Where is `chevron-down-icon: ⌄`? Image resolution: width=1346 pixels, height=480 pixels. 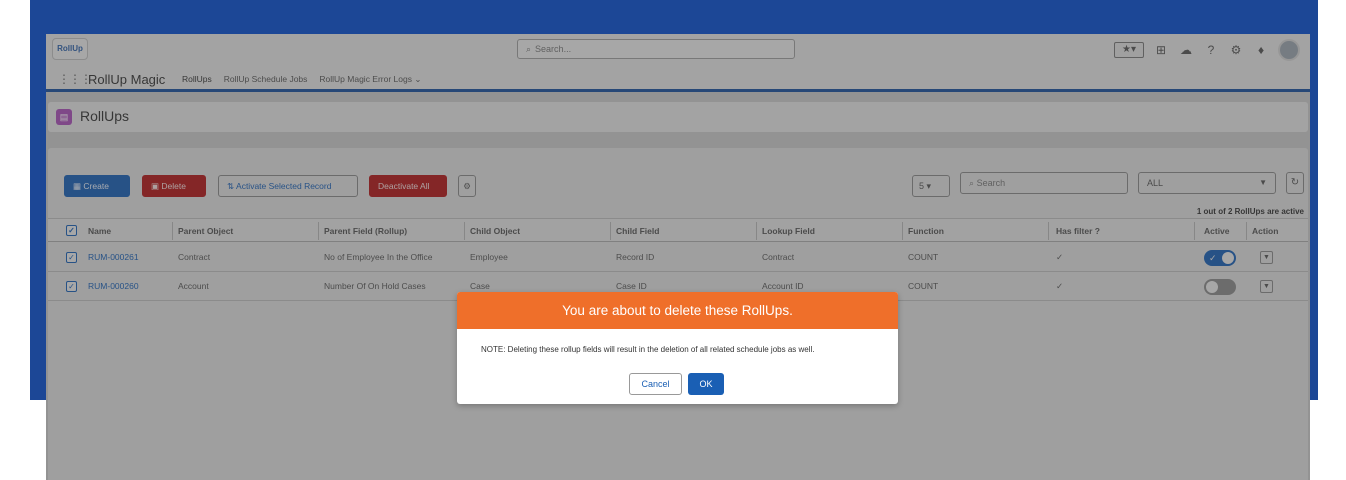
chevron-down-icon: ⌄ is located at coordinates (418, 79).